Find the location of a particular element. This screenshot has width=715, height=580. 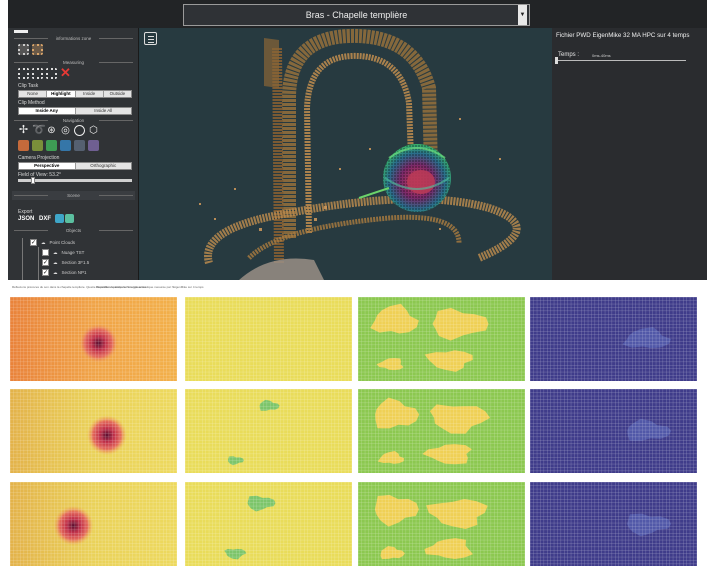

export-model-icon is located at coordinates (69, 218).